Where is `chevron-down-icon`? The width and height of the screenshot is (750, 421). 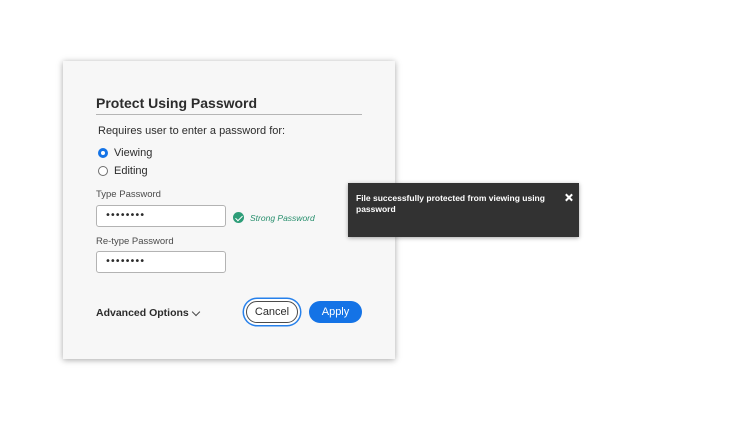
chevron-down-icon is located at coordinates (196, 311).